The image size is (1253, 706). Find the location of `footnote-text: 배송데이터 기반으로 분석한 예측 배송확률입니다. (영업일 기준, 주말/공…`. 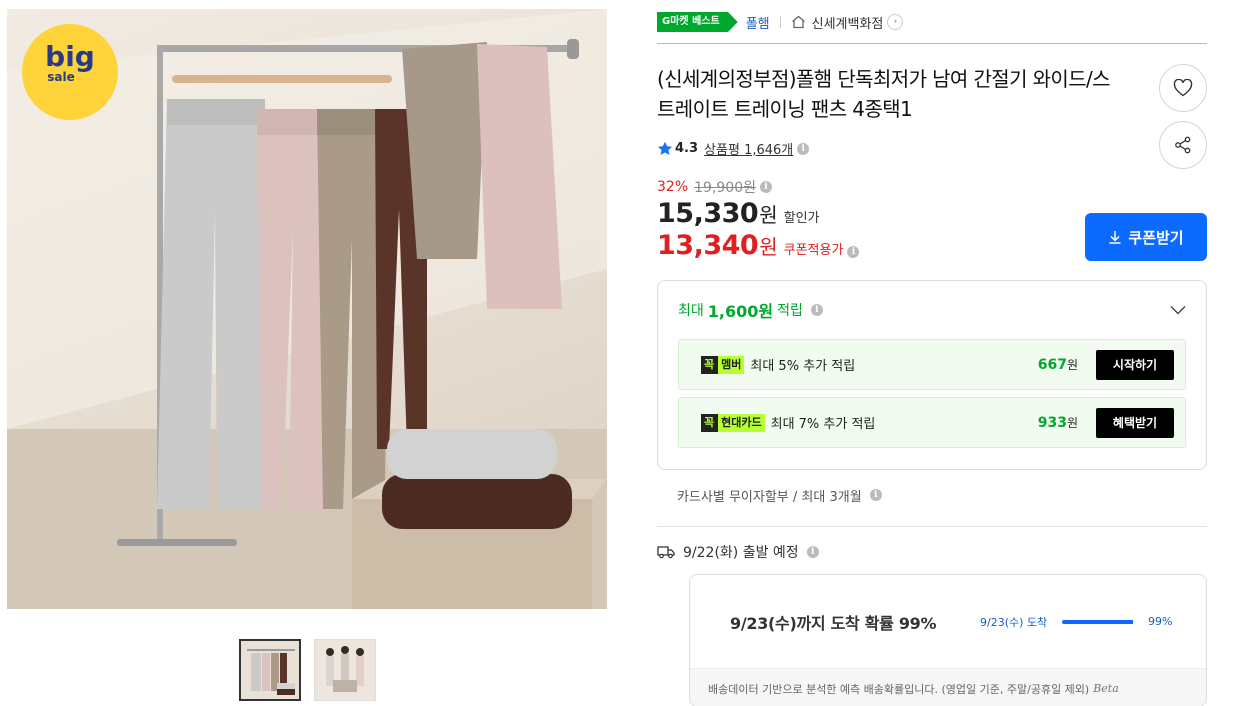

footnote-text: 배송데이터 기반으로 분석한 예측 배송확률입니다. (영업일 기준, 주말/공… is located at coordinates (899, 689).